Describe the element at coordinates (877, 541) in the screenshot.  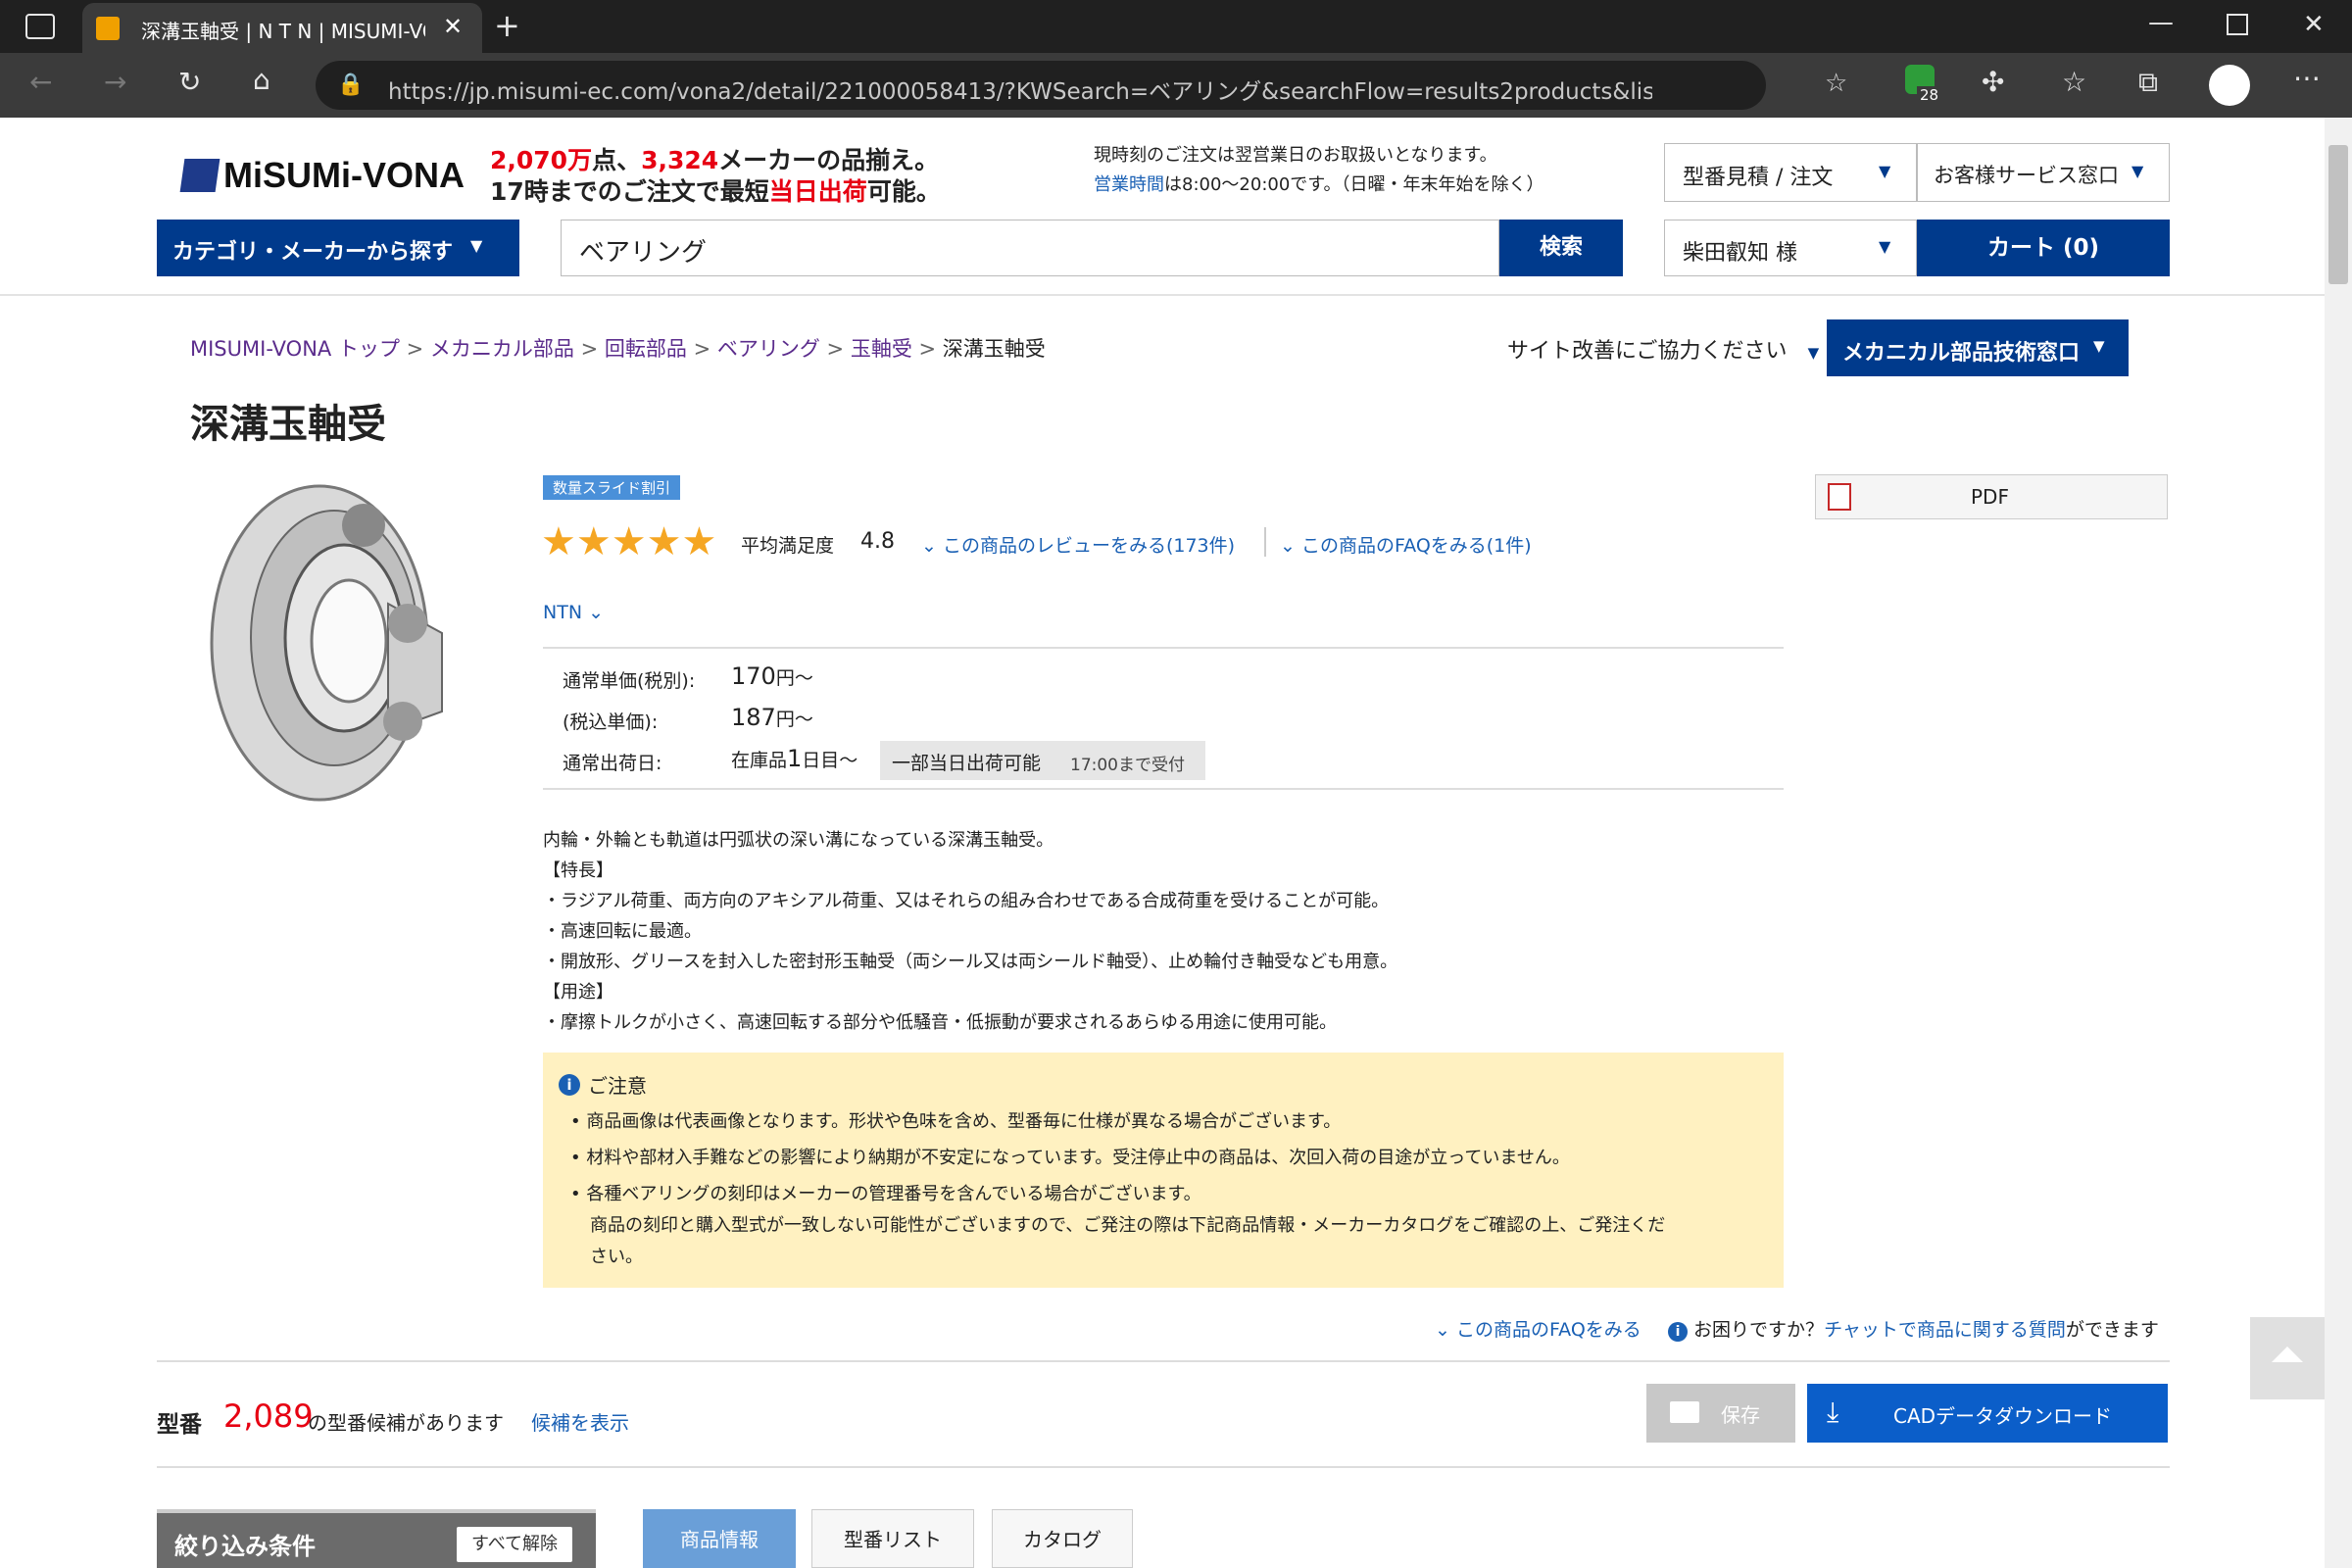
I see `rating-value: 4.8` at that location.